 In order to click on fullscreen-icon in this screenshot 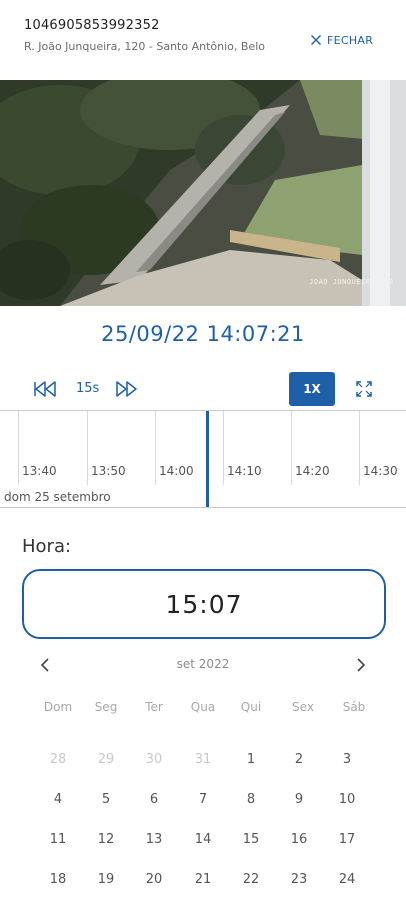, I will do `click(364, 389)`.